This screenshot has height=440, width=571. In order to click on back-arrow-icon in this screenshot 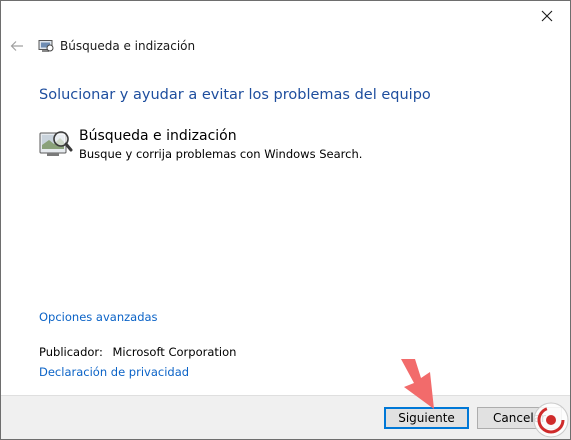, I will do `click(16, 46)`.